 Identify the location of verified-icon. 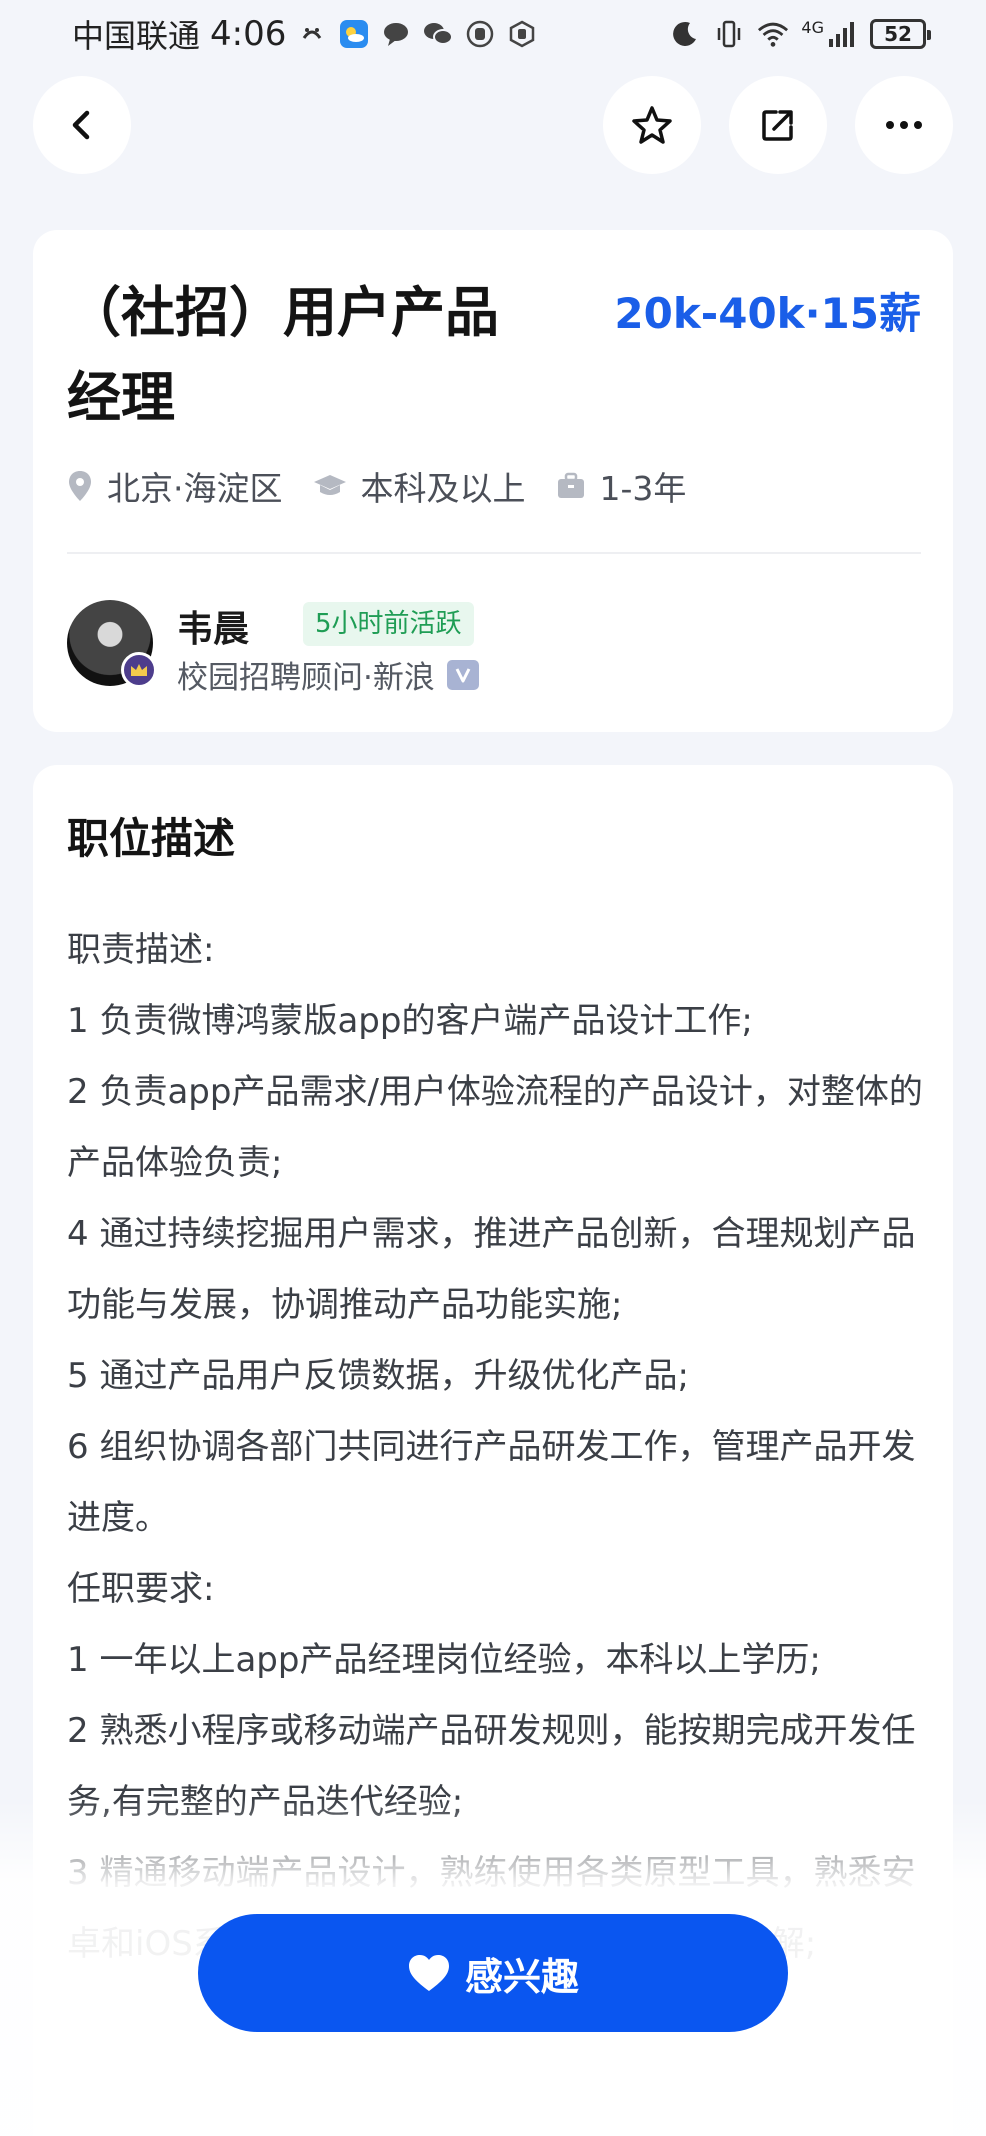
(462, 674).